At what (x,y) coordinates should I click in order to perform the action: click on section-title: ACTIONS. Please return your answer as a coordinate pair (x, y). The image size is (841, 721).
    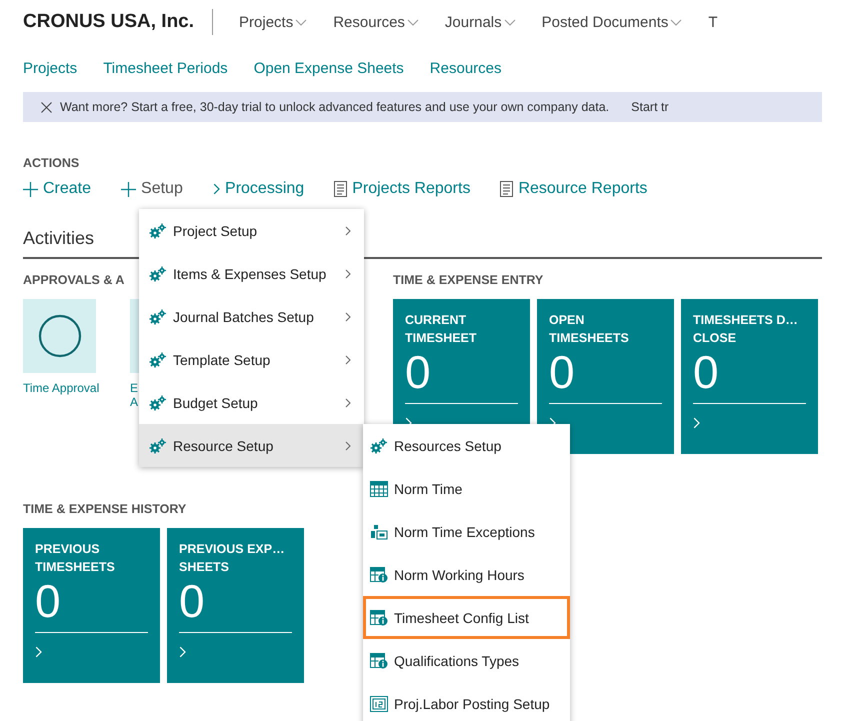
    Looking at the image, I should click on (51, 163).